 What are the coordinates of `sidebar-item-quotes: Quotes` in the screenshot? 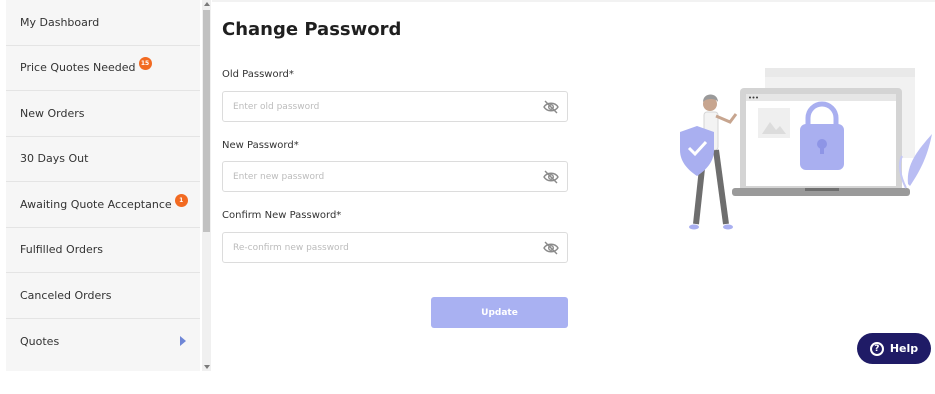 It's located at (103, 342).